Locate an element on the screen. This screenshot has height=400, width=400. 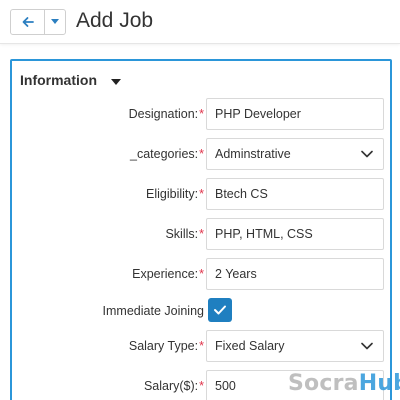
eligibility-label: Eligibility:* is located at coordinates (175, 194).